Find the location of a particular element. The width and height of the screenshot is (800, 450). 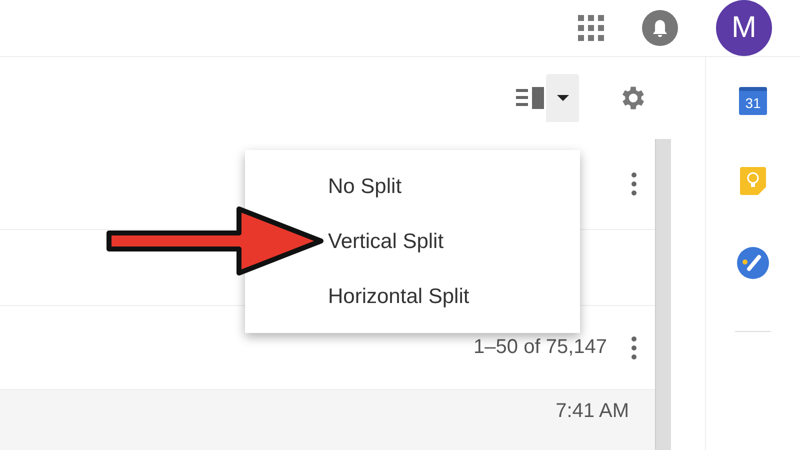

scrollbar is located at coordinates (663, 294).